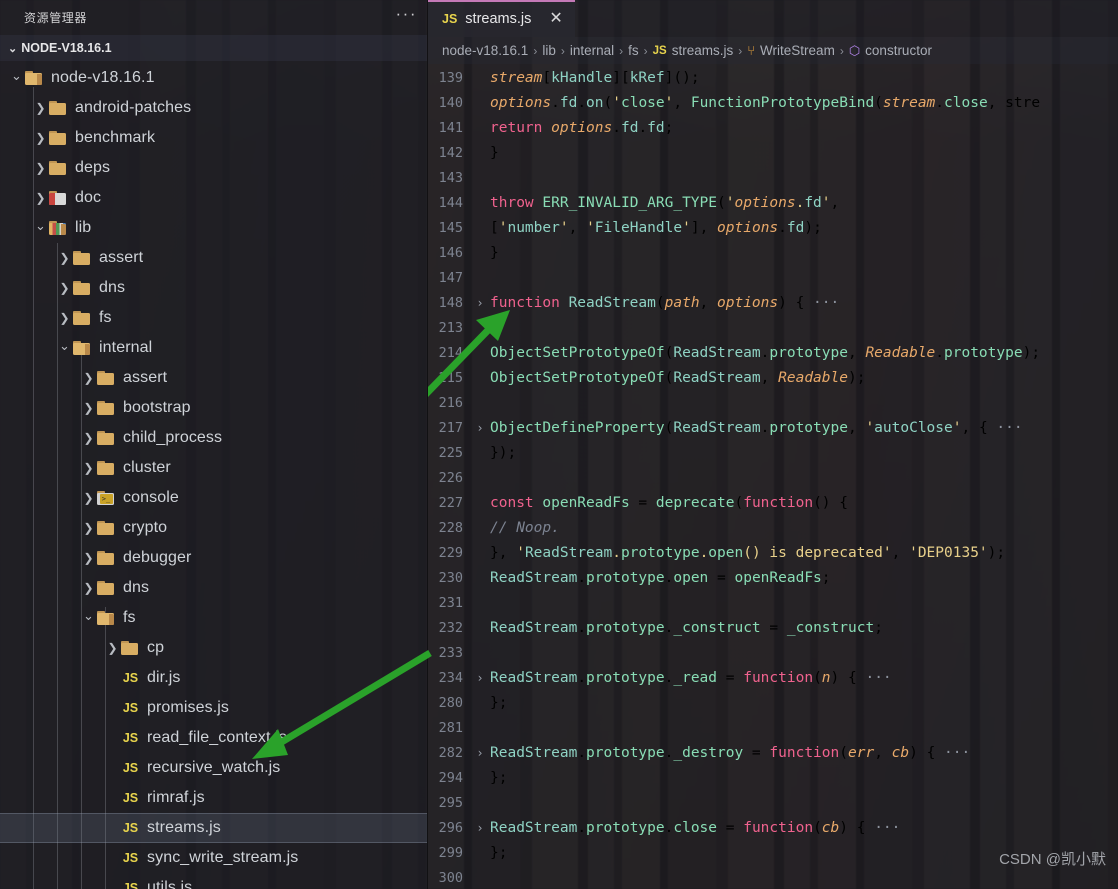 The image size is (1118, 889). What do you see at coordinates (555, 18) in the screenshot?
I see `close-icon: ✕` at bounding box center [555, 18].